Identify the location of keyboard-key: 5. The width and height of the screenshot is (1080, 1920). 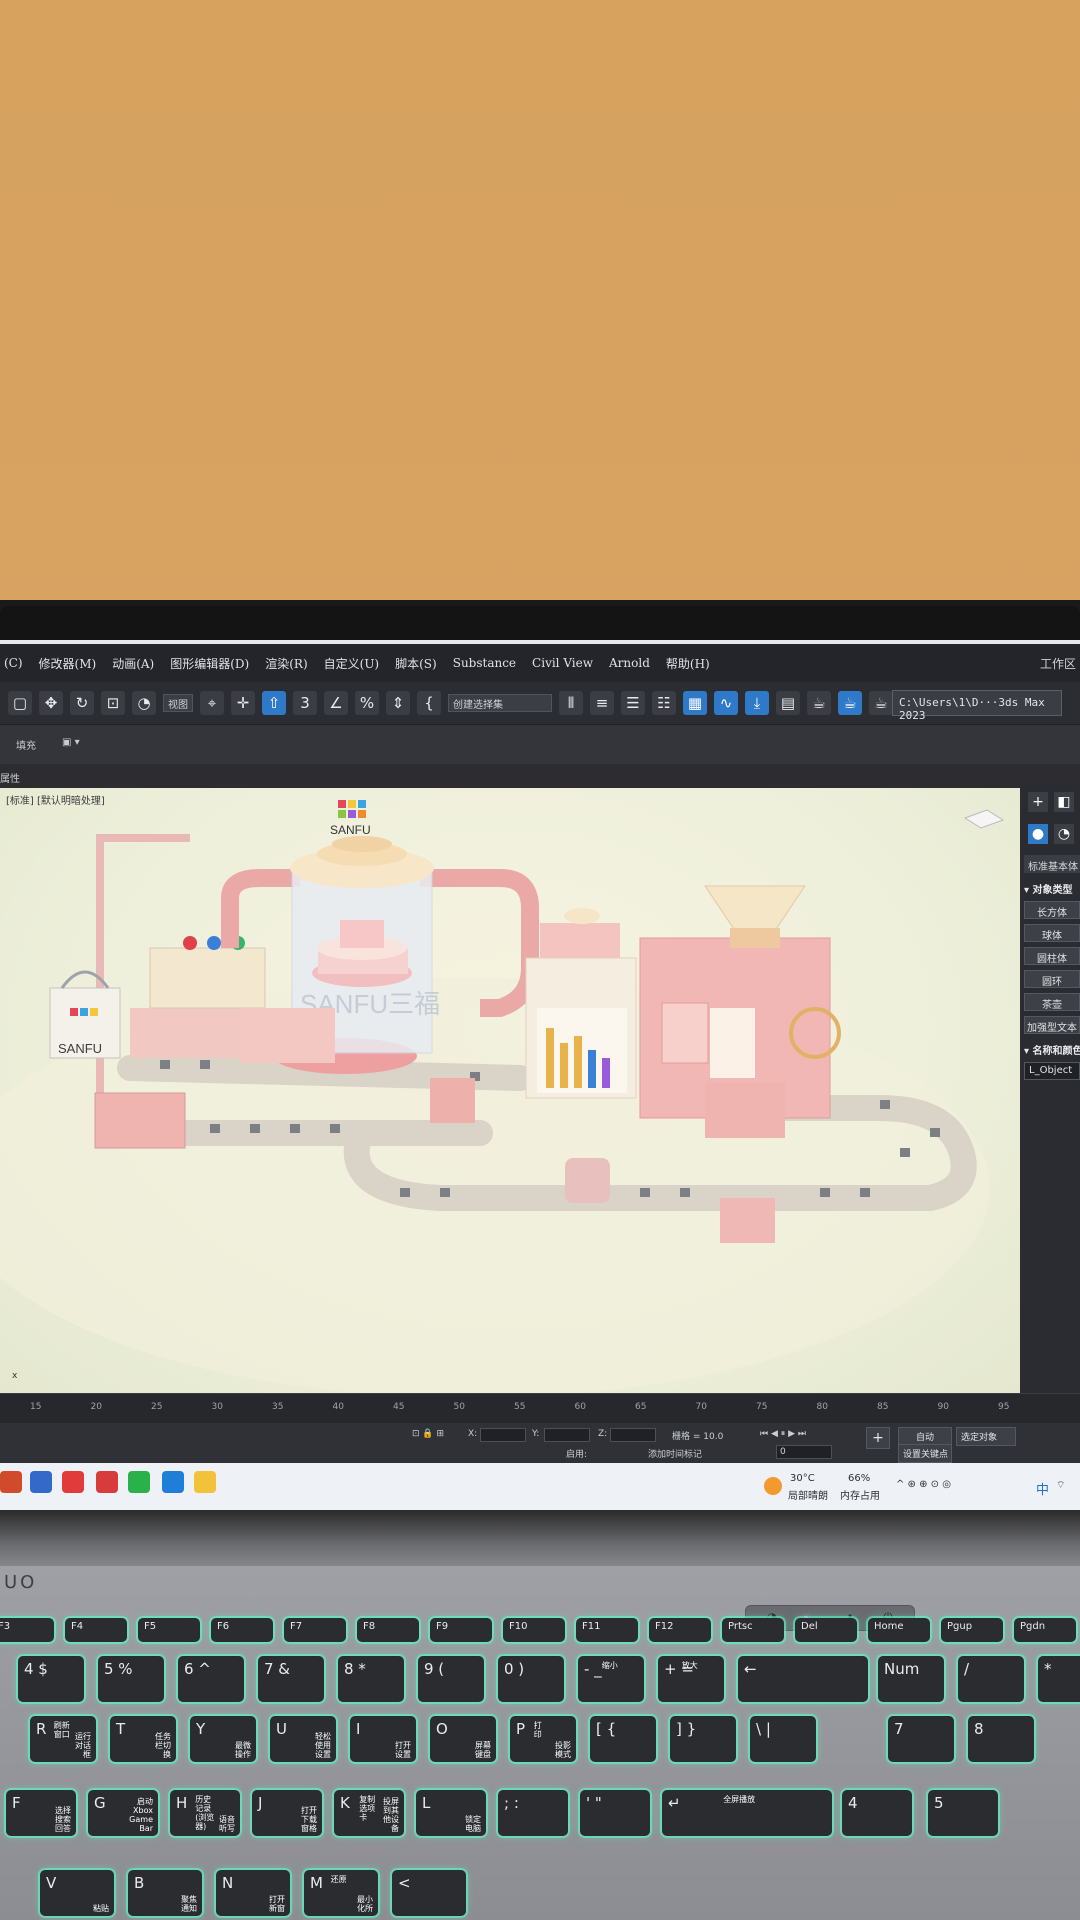
(963, 1813).